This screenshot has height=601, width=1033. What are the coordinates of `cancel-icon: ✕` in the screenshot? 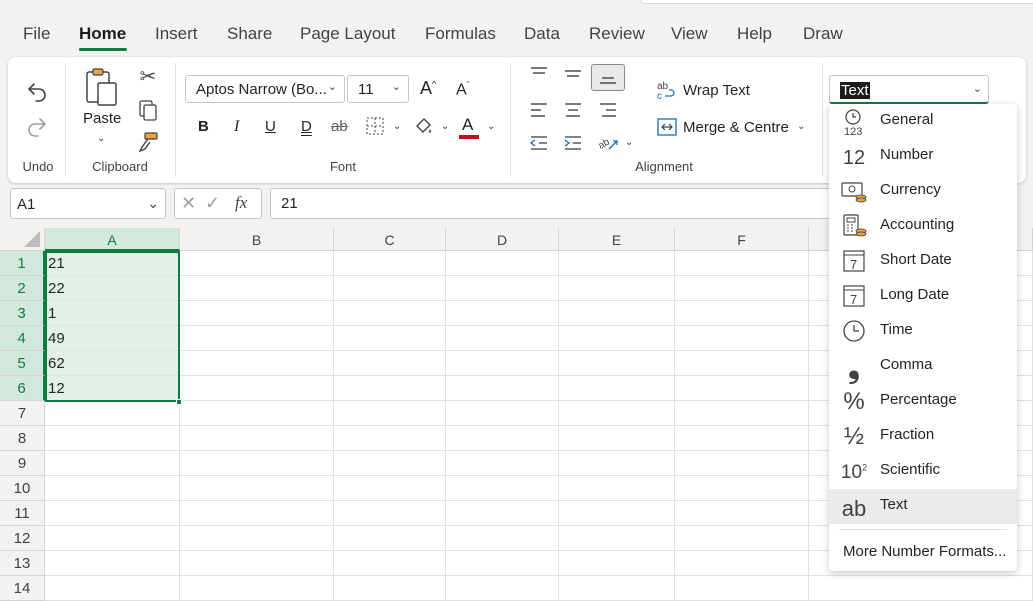 It's located at (188, 203).